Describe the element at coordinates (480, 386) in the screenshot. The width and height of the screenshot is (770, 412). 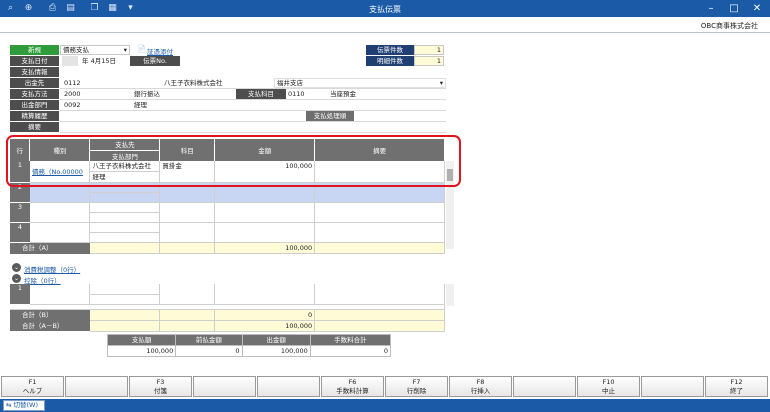
I see `f8-button: F8 行挿入` at that location.